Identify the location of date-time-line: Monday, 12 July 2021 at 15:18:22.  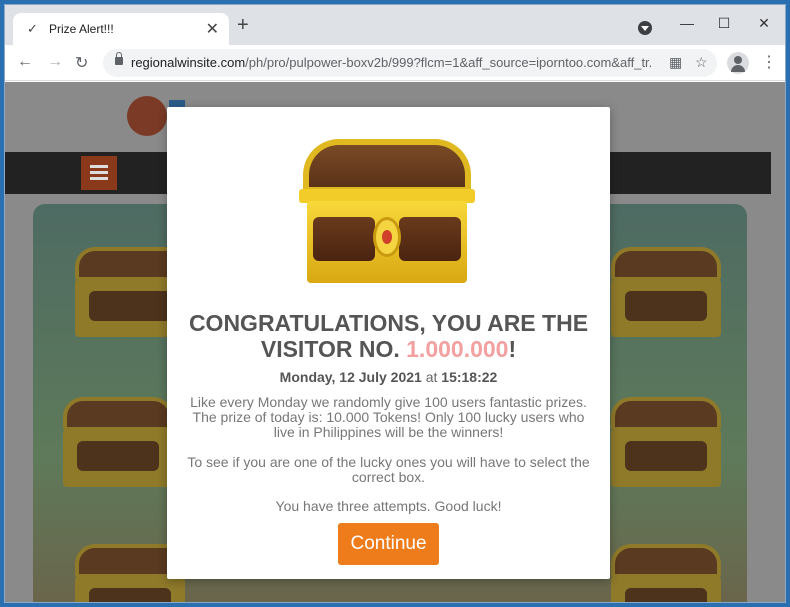
(388, 377).